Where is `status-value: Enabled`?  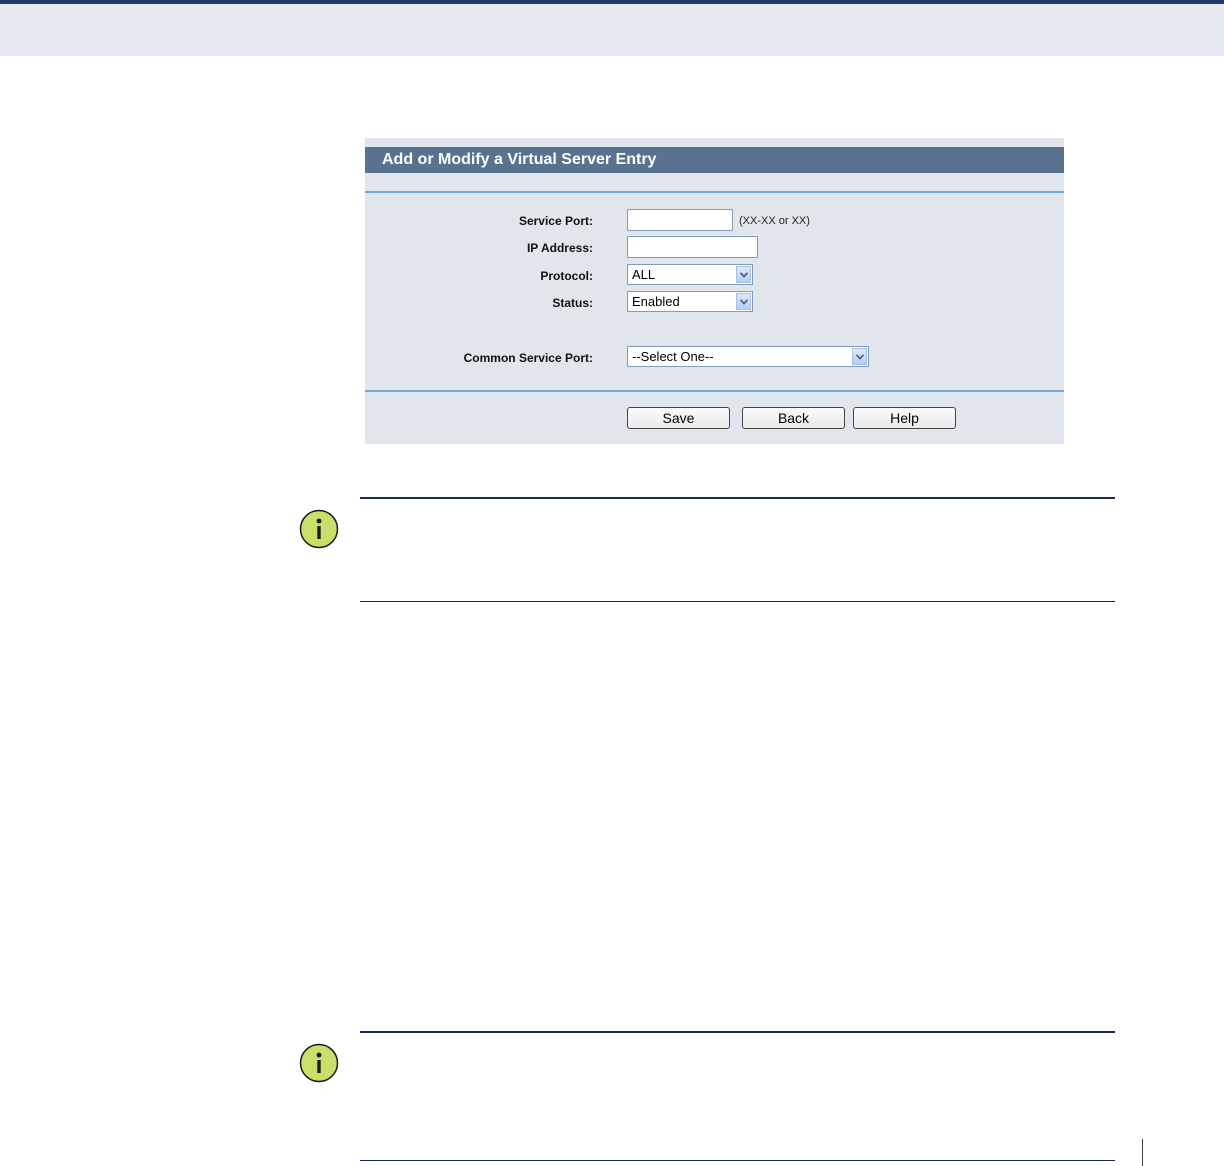
status-value: Enabled is located at coordinates (656, 301).